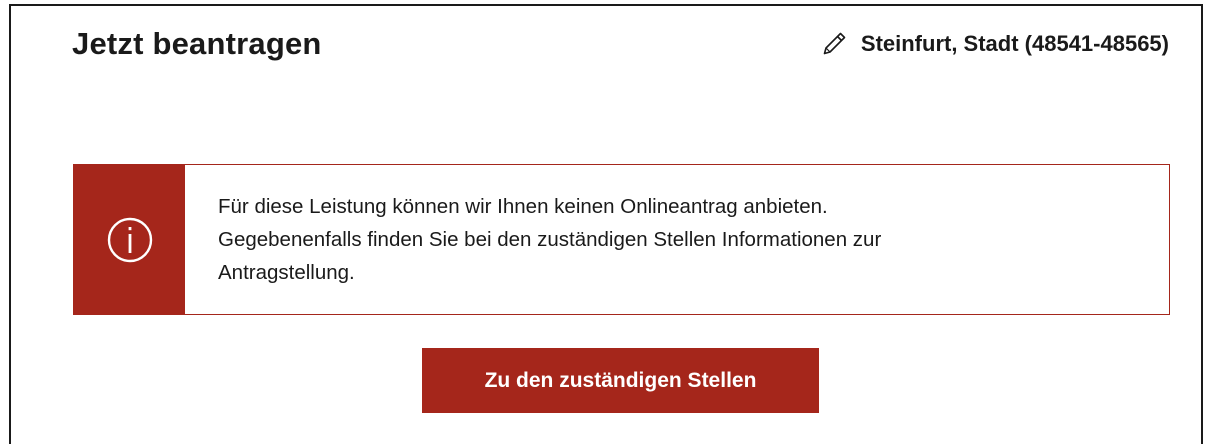 The height and width of the screenshot is (444, 1210). What do you see at coordinates (1015, 44) in the screenshot?
I see `location-label: Steinfurt, Stadt (48541-48565)` at bounding box center [1015, 44].